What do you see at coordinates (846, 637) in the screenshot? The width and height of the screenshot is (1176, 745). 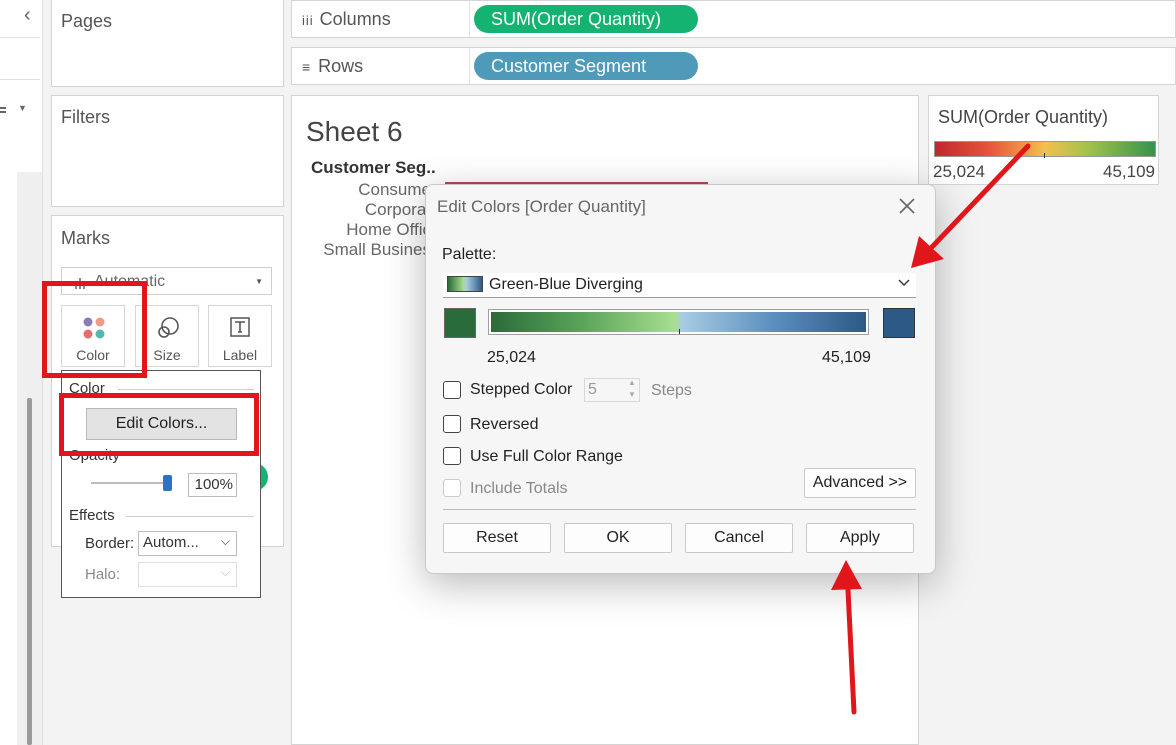 I see `arrow-to-apply-button` at bounding box center [846, 637].